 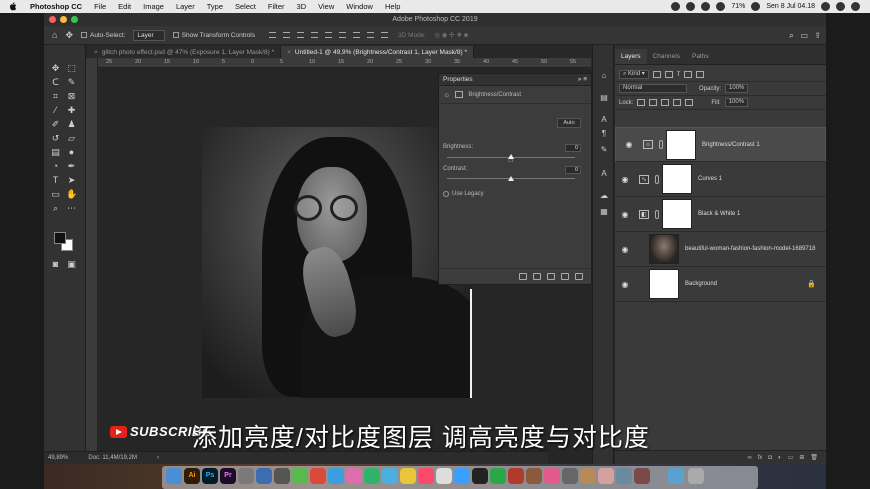 What do you see at coordinates (679, 75) in the screenshot?
I see `filter-type-icon: T` at bounding box center [679, 75].